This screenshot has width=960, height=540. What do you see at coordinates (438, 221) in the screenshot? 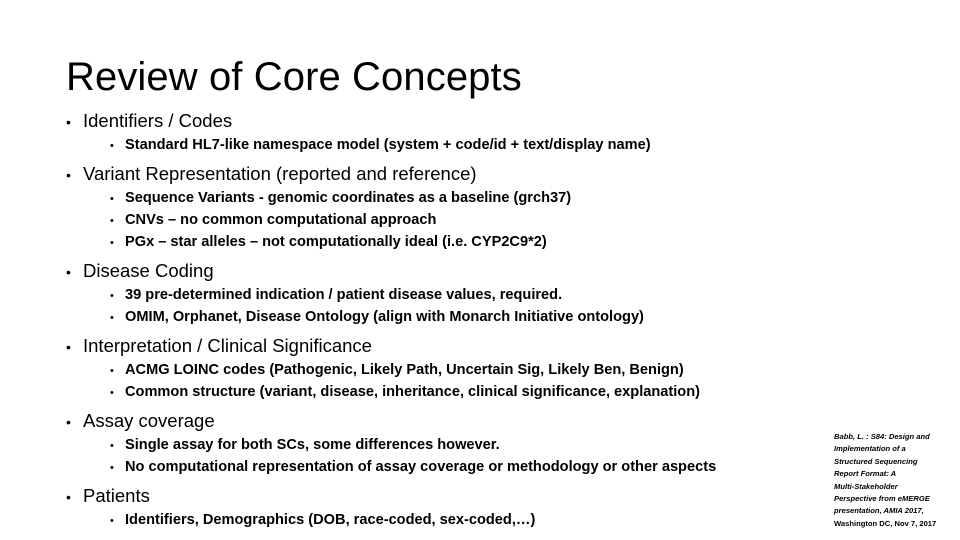
I see `bullet-level2: • CNVs – no common computational approach` at bounding box center [438, 221].